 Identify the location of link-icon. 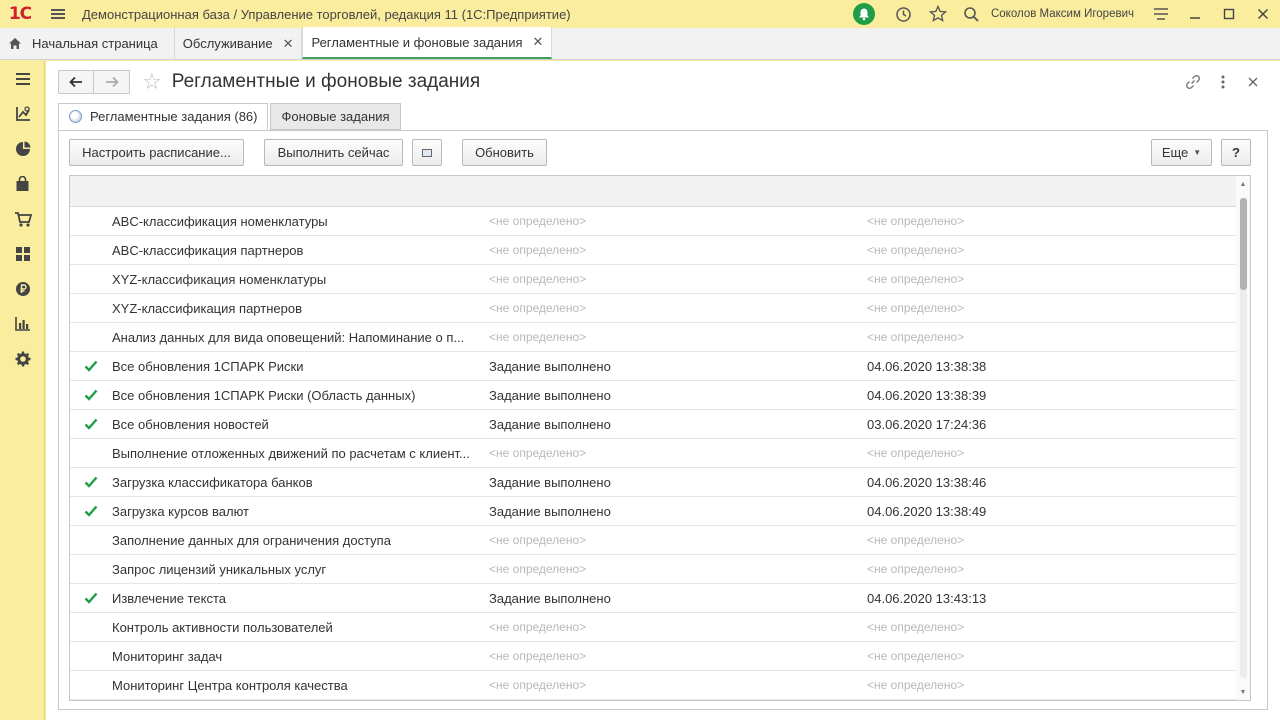
(1193, 82).